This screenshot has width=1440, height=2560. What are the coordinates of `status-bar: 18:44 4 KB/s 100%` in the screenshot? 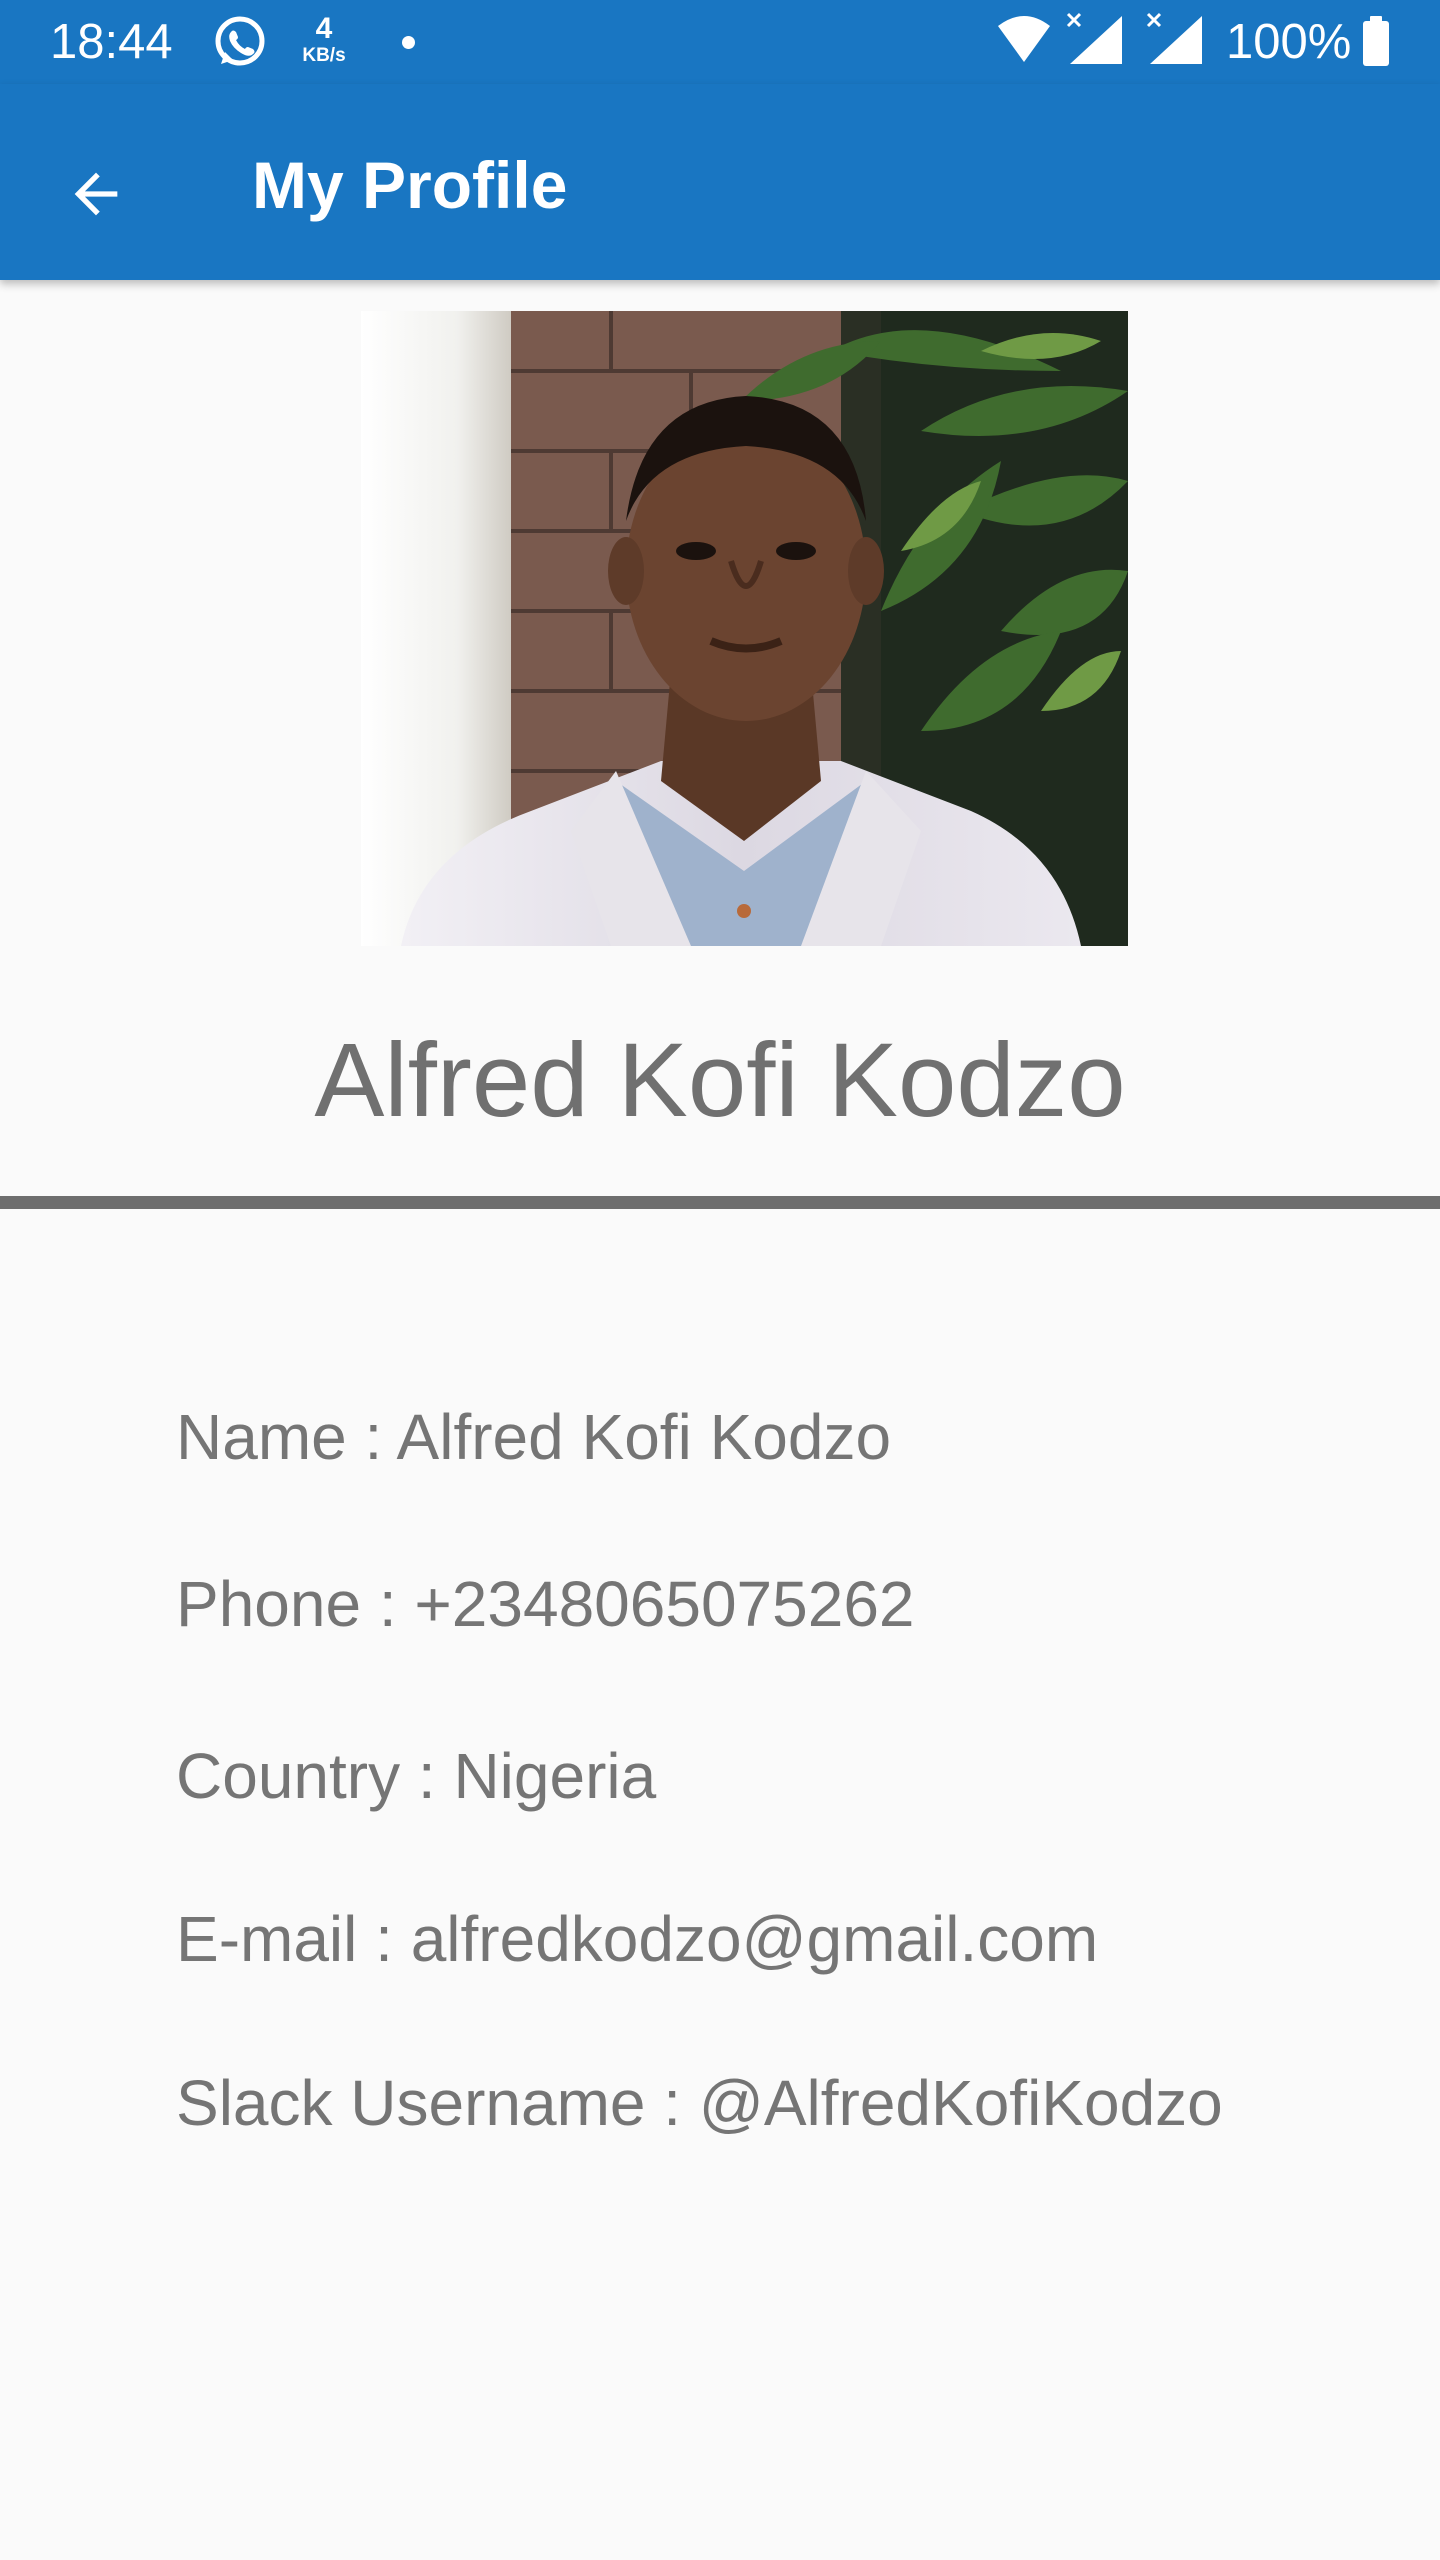 It's located at (720, 42).